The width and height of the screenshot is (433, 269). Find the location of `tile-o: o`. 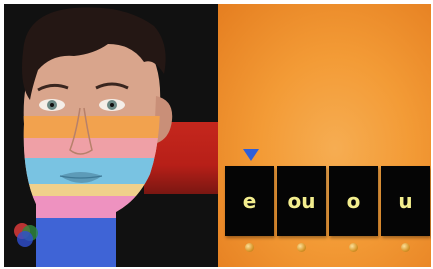

tile-o: o is located at coordinates (353, 201).